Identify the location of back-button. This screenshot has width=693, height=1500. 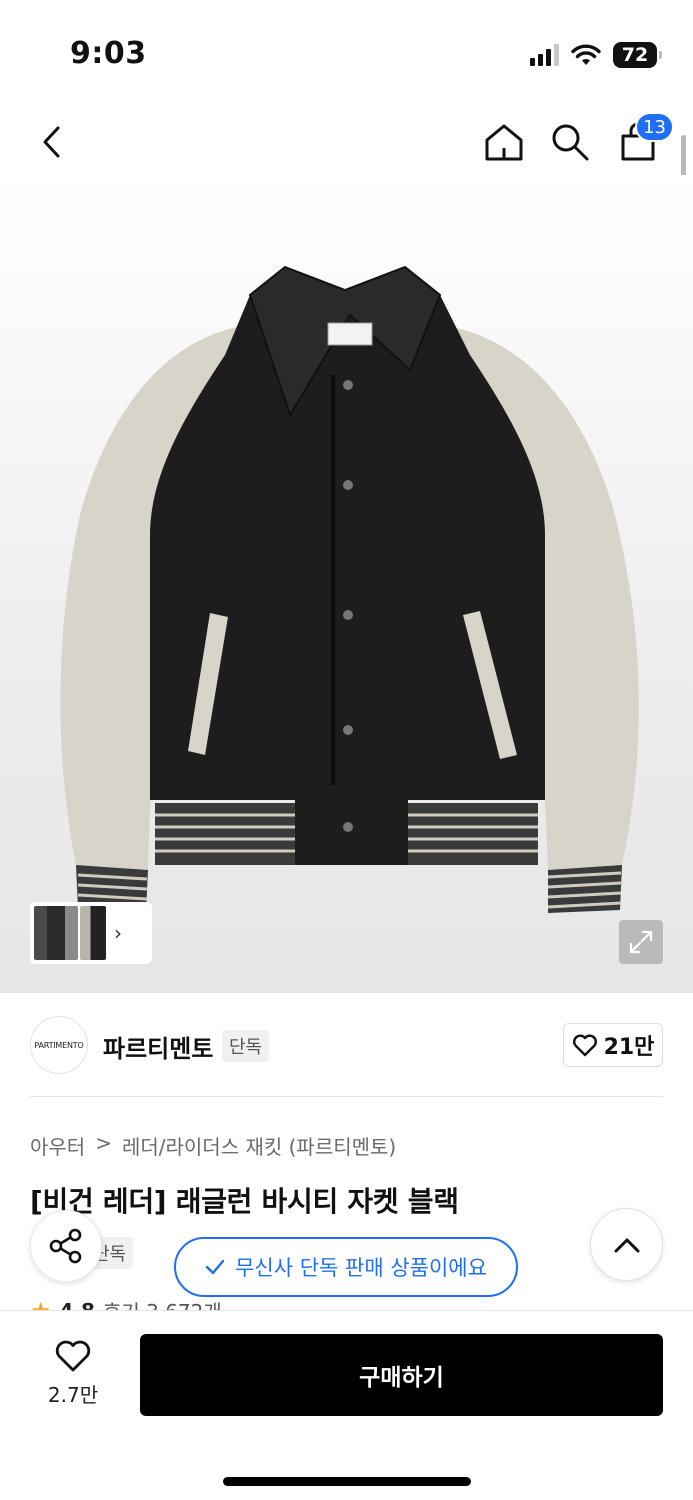
(52, 142).